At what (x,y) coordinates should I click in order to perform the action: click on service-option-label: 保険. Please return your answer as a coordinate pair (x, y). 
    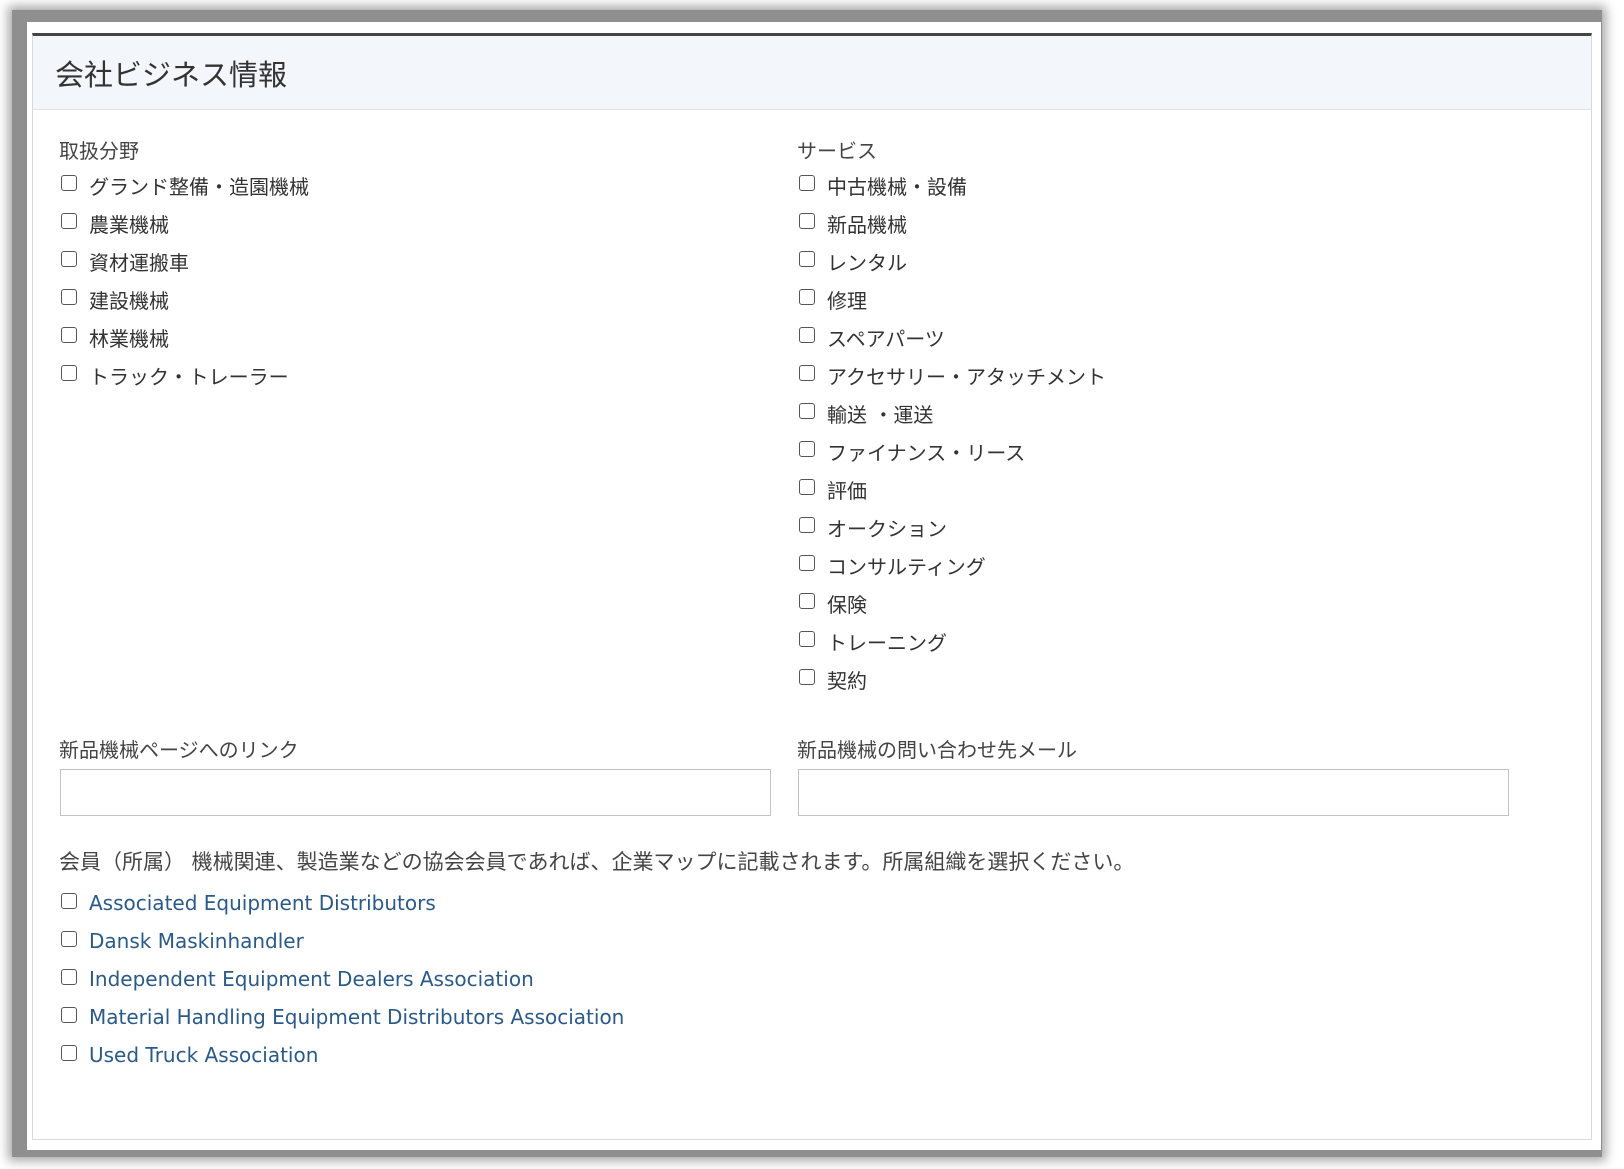
    Looking at the image, I should click on (847, 604).